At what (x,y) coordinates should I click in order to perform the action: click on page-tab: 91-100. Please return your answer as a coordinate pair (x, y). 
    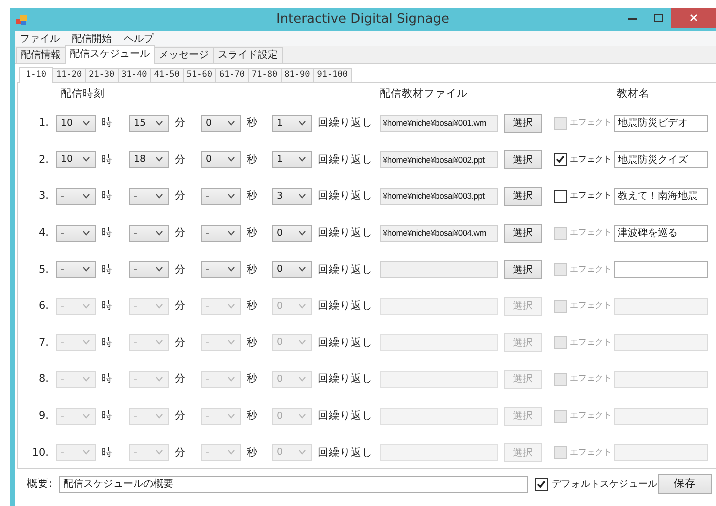
    Looking at the image, I should click on (332, 75).